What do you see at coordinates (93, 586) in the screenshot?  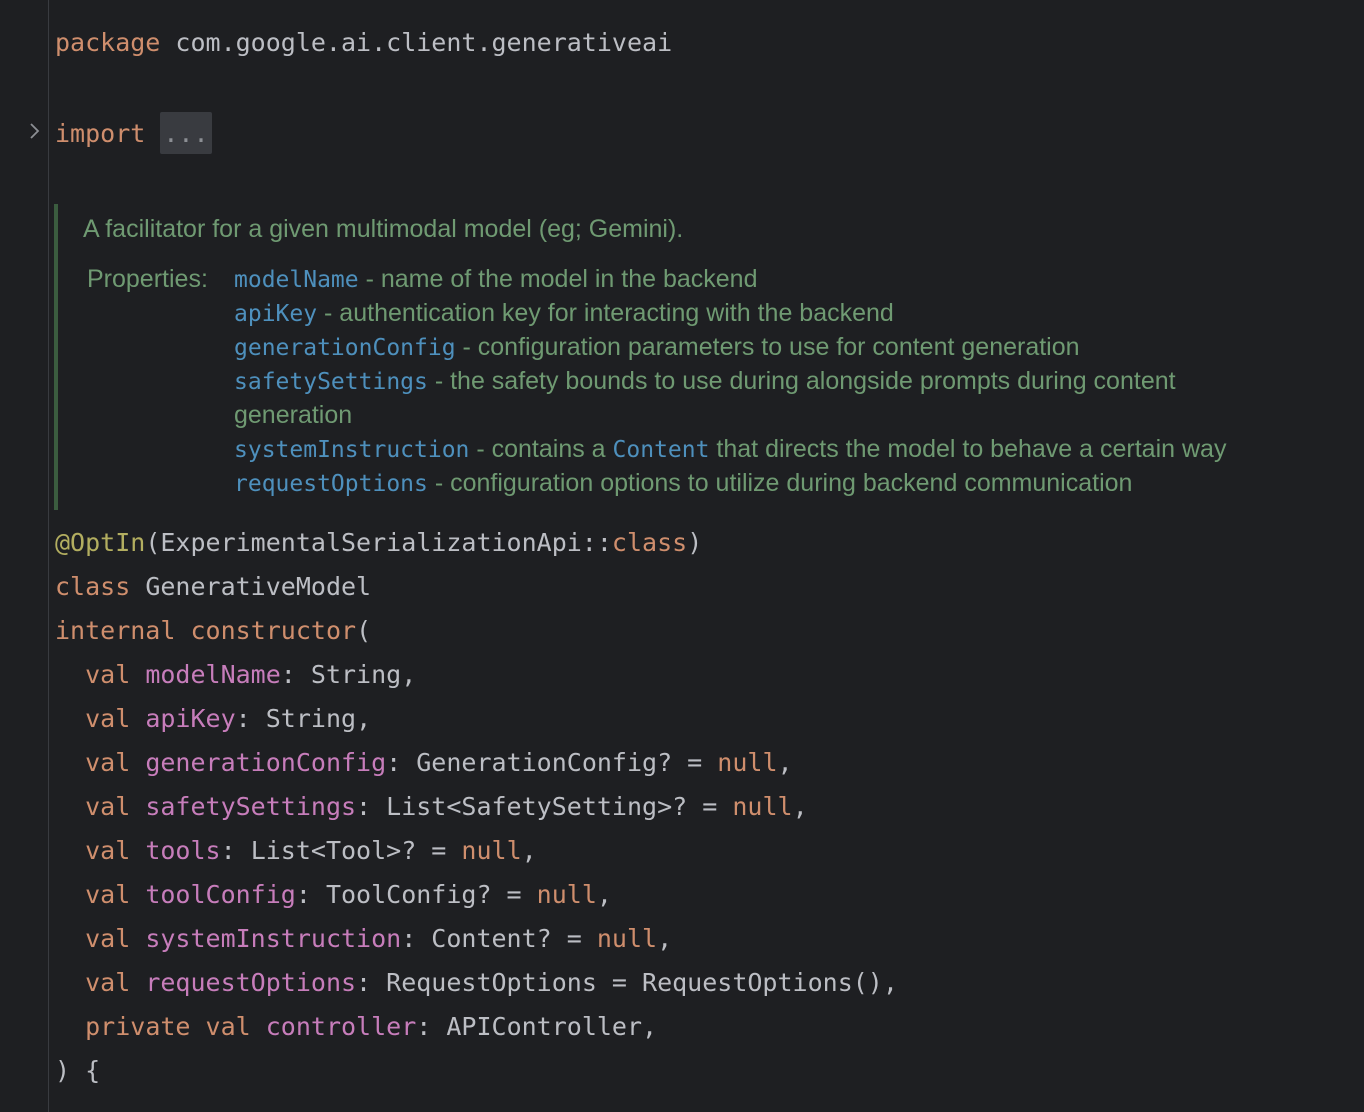 I see `class-keyword: class` at bounding box center [93, 586].